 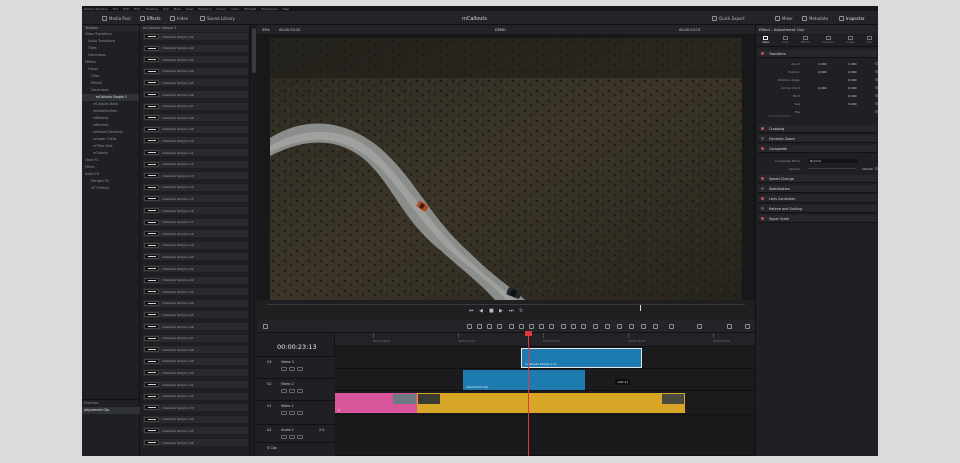 I want to click on tree-item: mReveals, so click(x=110, y=125).